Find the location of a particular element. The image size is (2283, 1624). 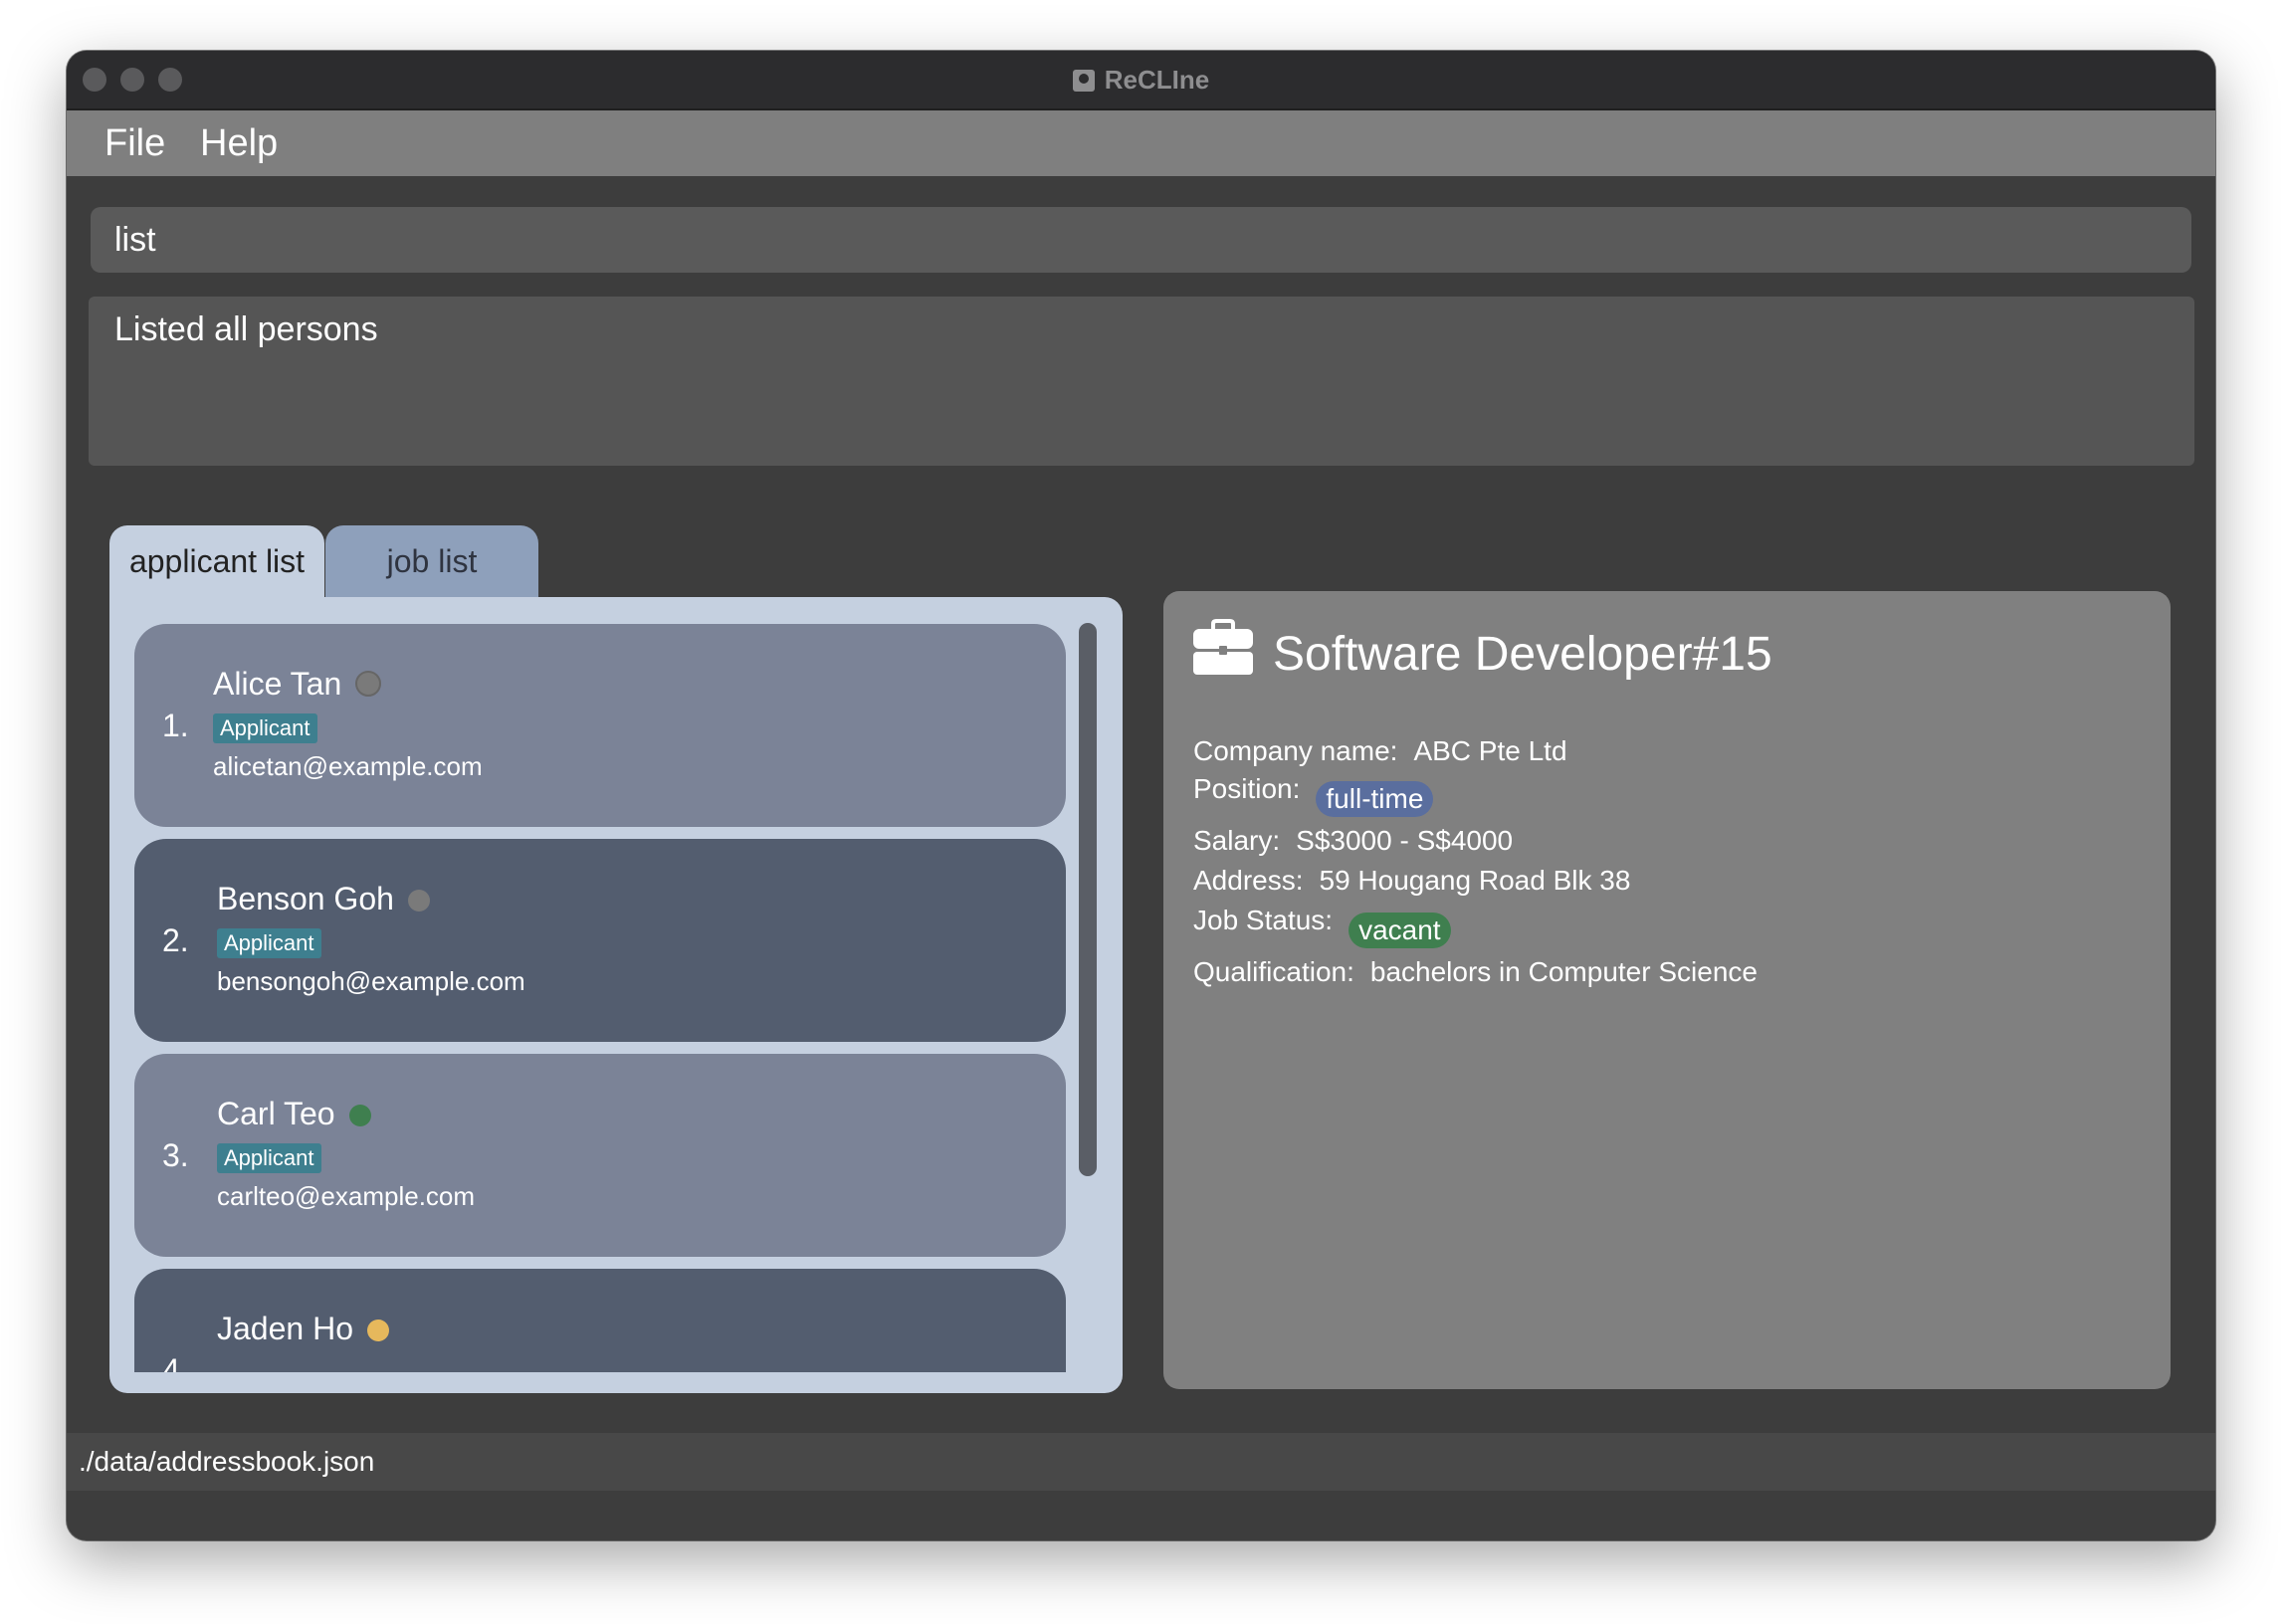

position-label: Position: is located at coordinates (1247, 789).